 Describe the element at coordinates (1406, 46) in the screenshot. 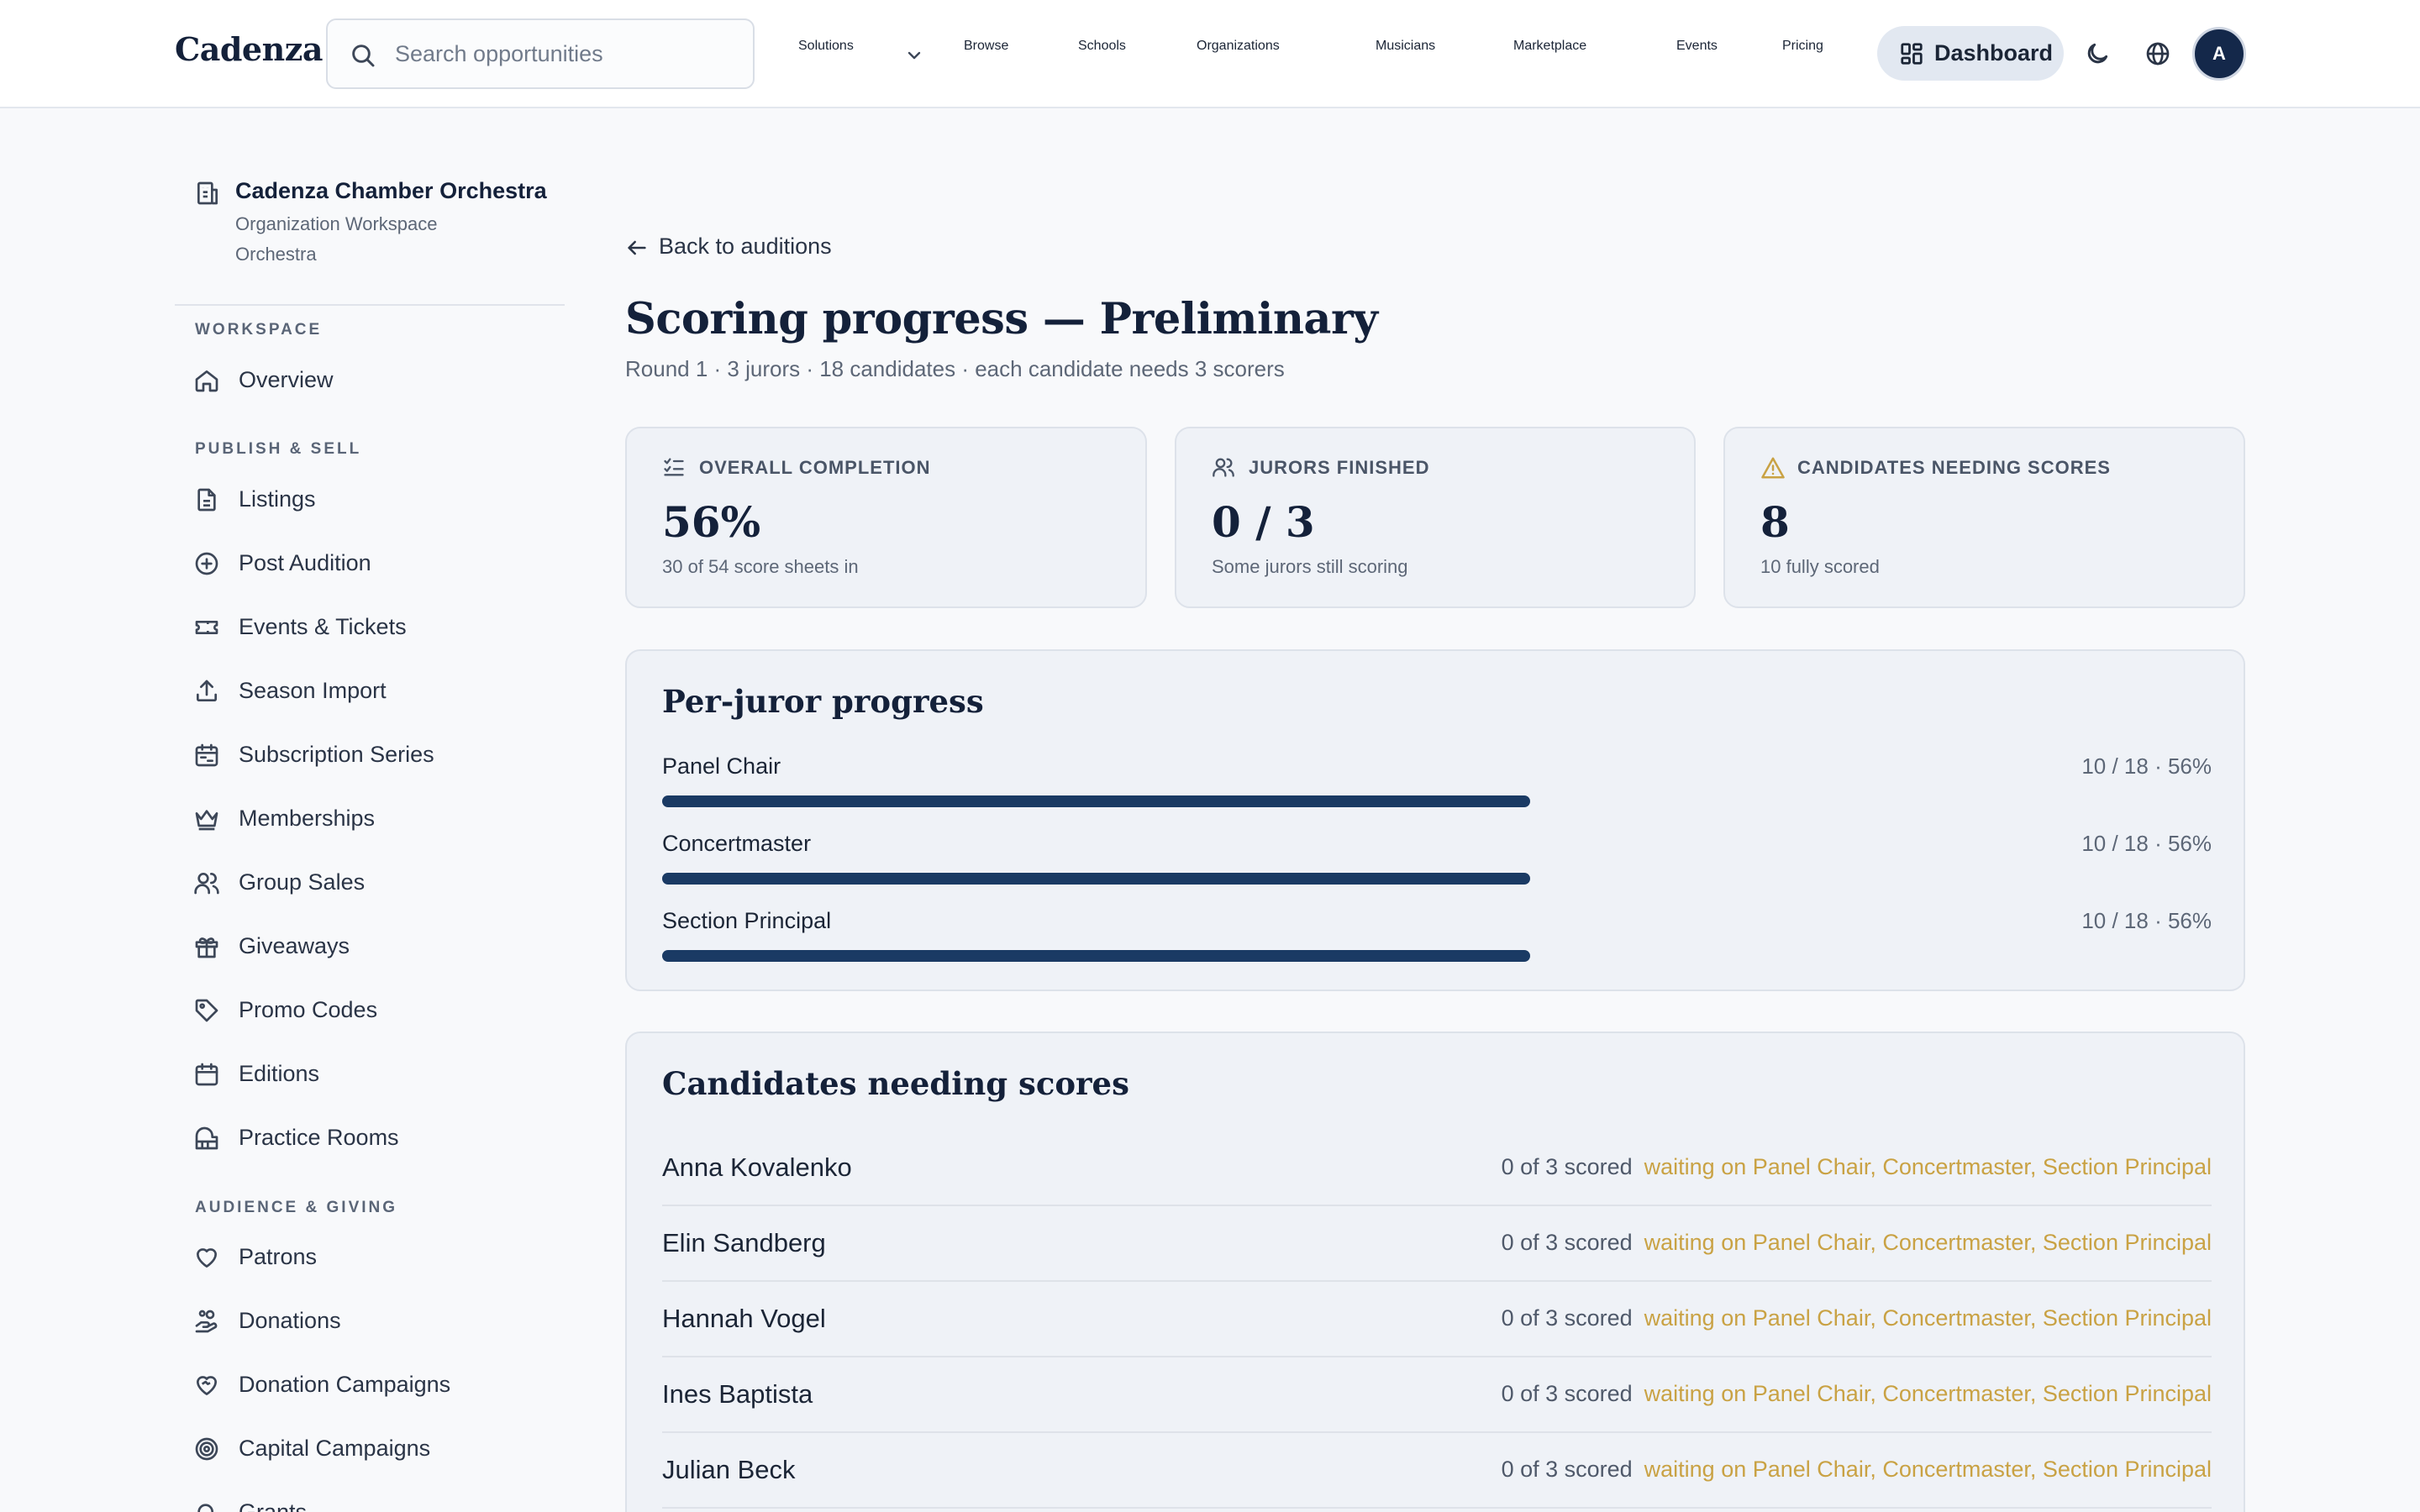

I see `nav-musicians: Musicians` at that location.